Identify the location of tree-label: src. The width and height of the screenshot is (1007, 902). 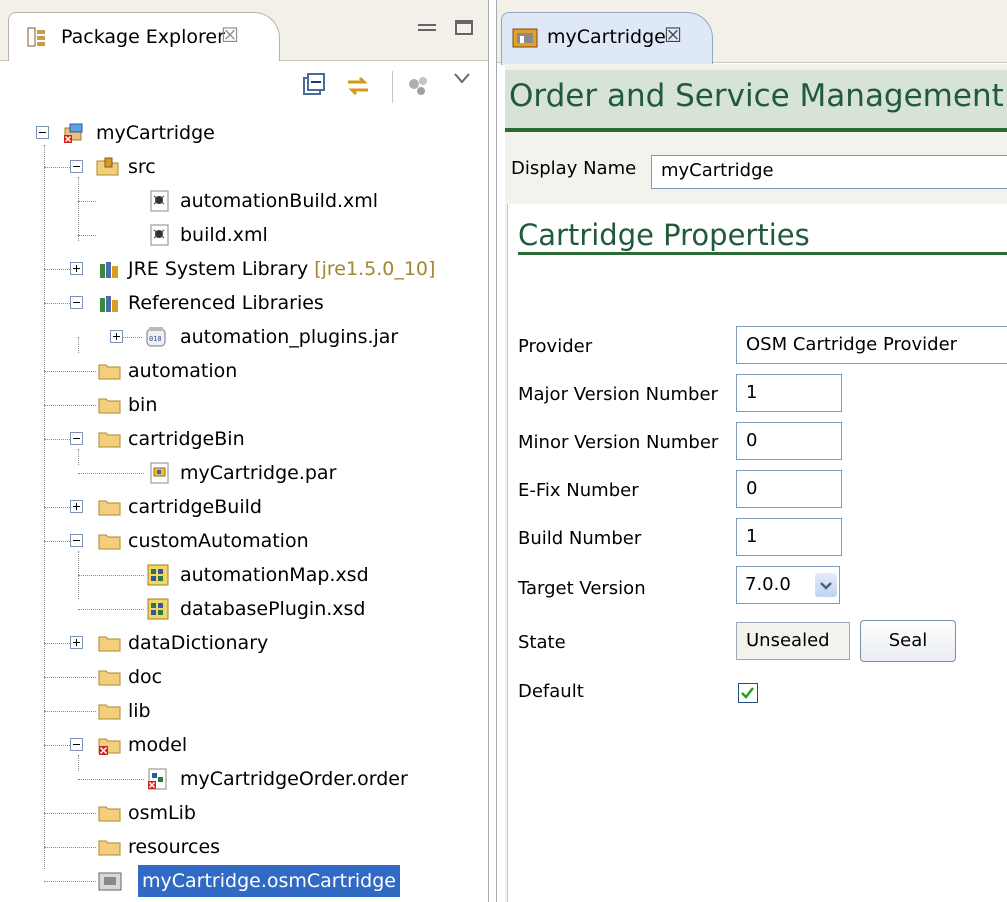
(142, 167).